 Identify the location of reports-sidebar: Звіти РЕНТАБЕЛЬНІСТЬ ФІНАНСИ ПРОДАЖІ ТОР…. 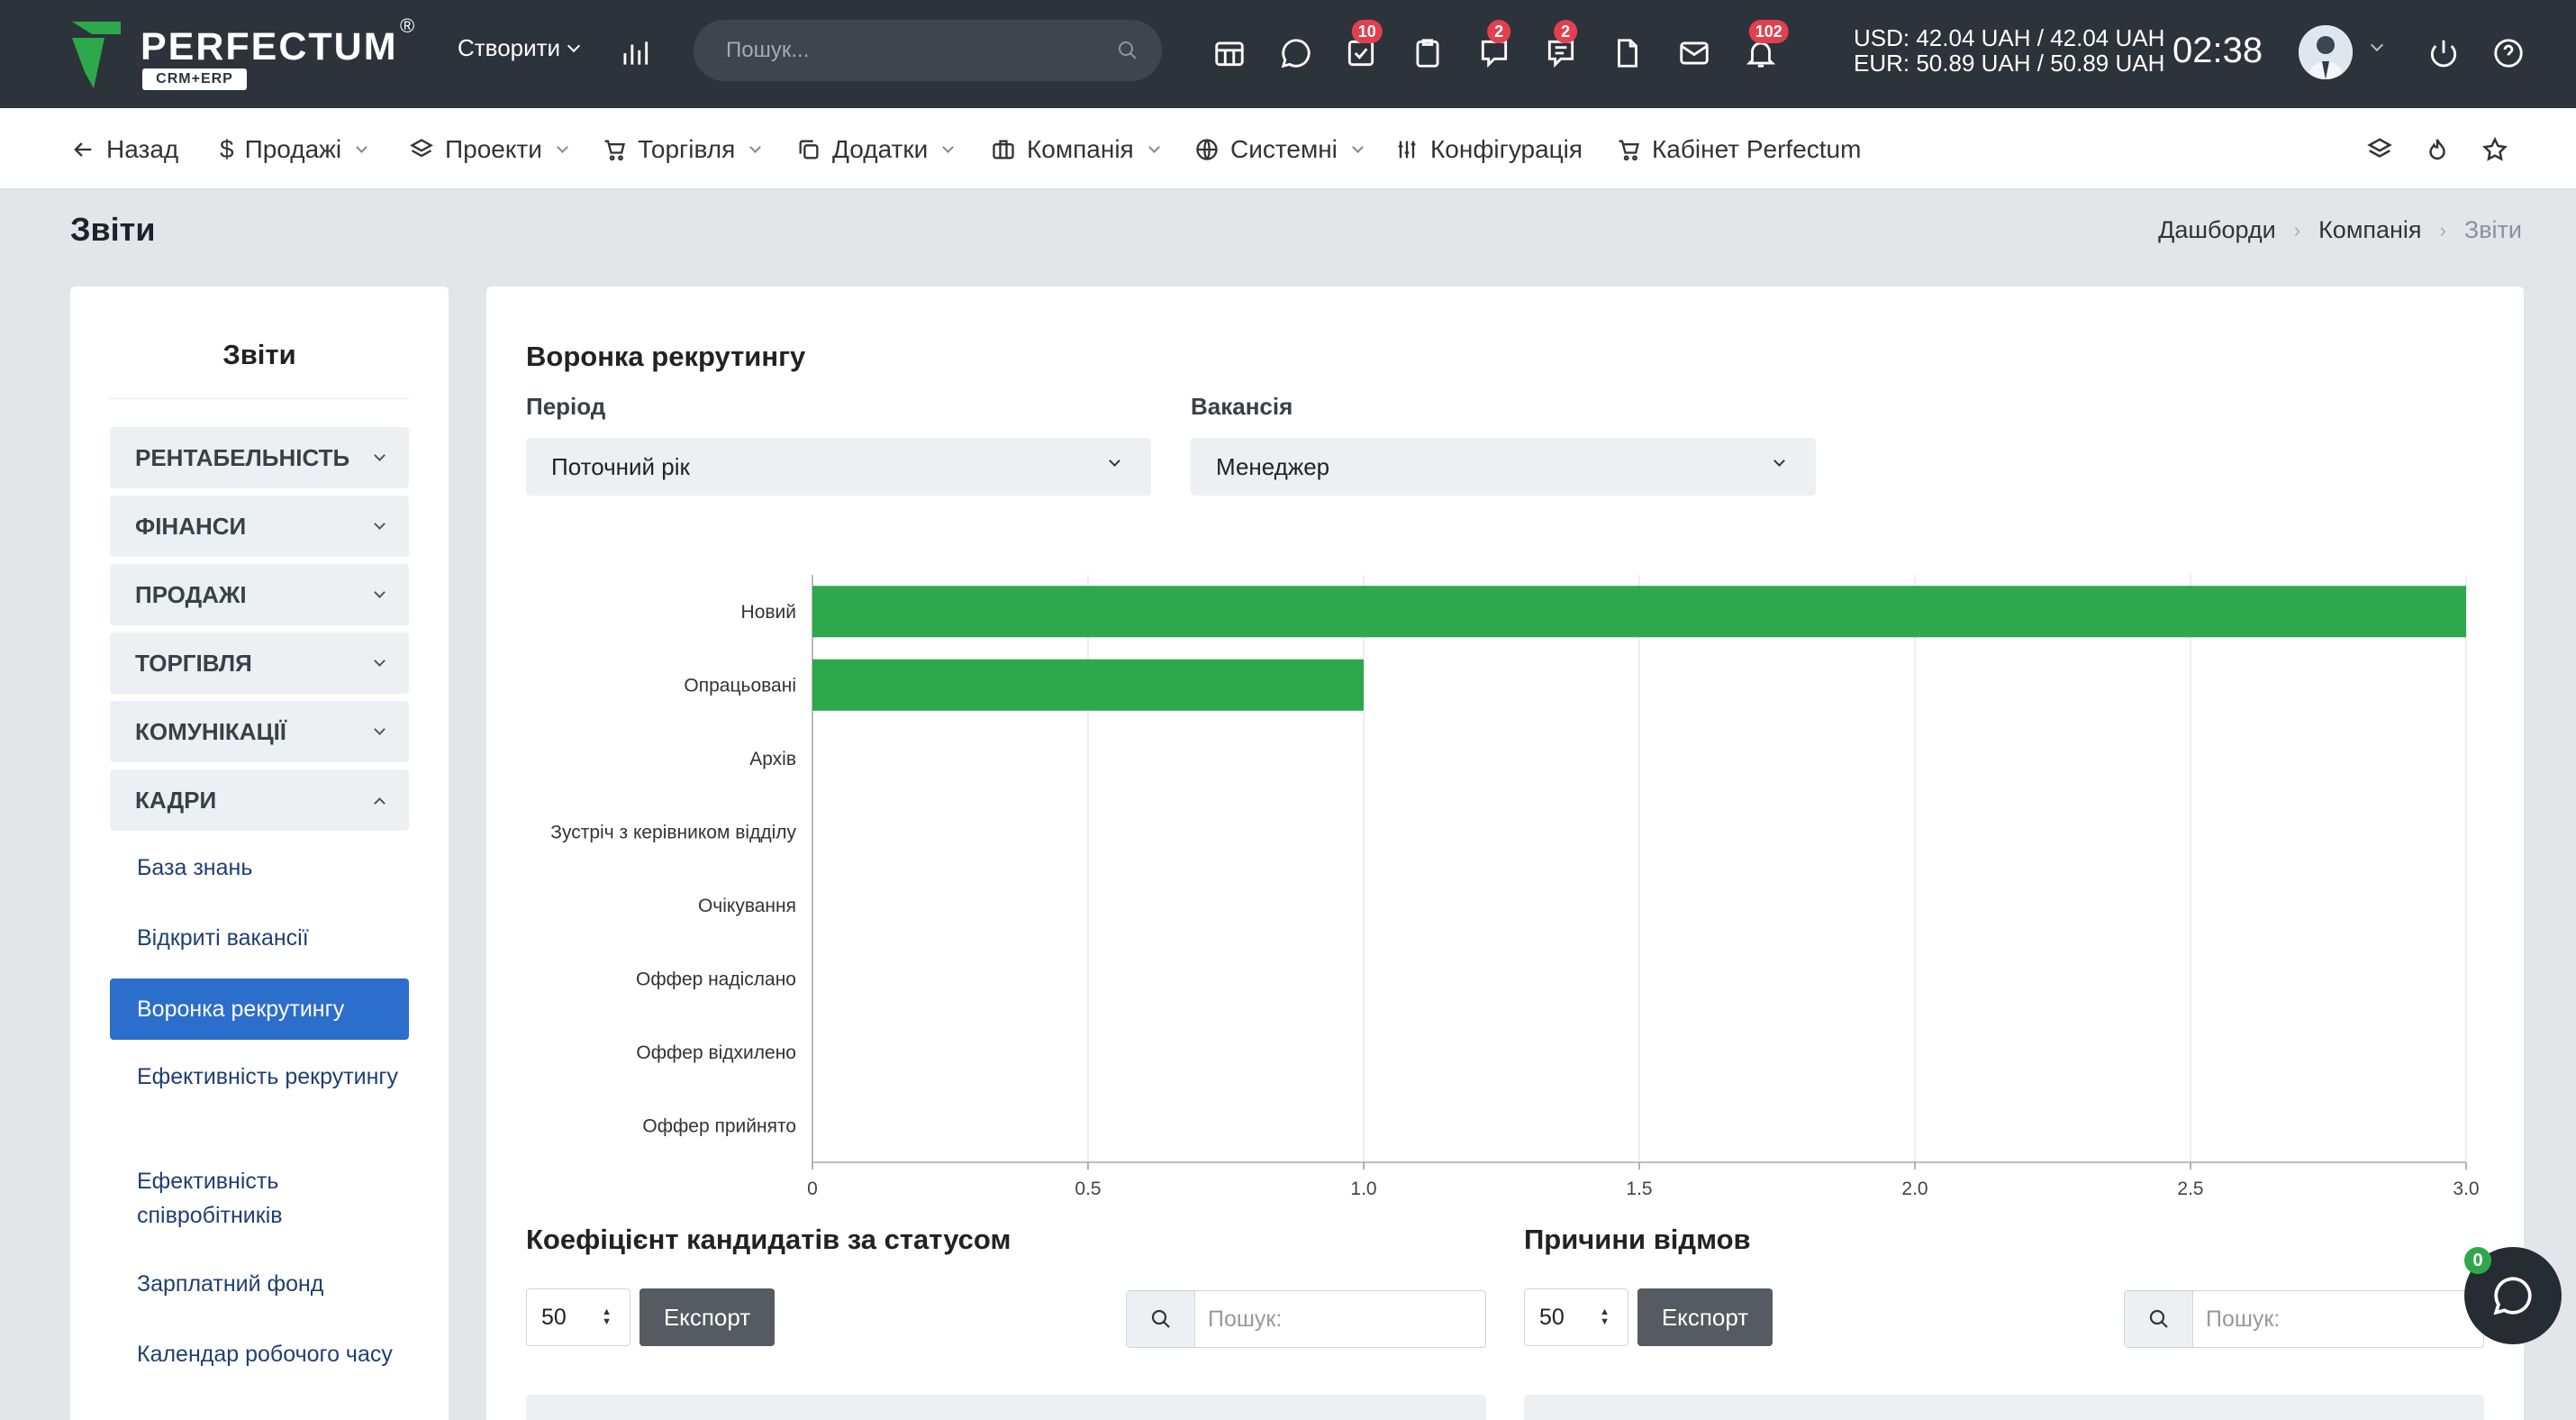
(259, 853).